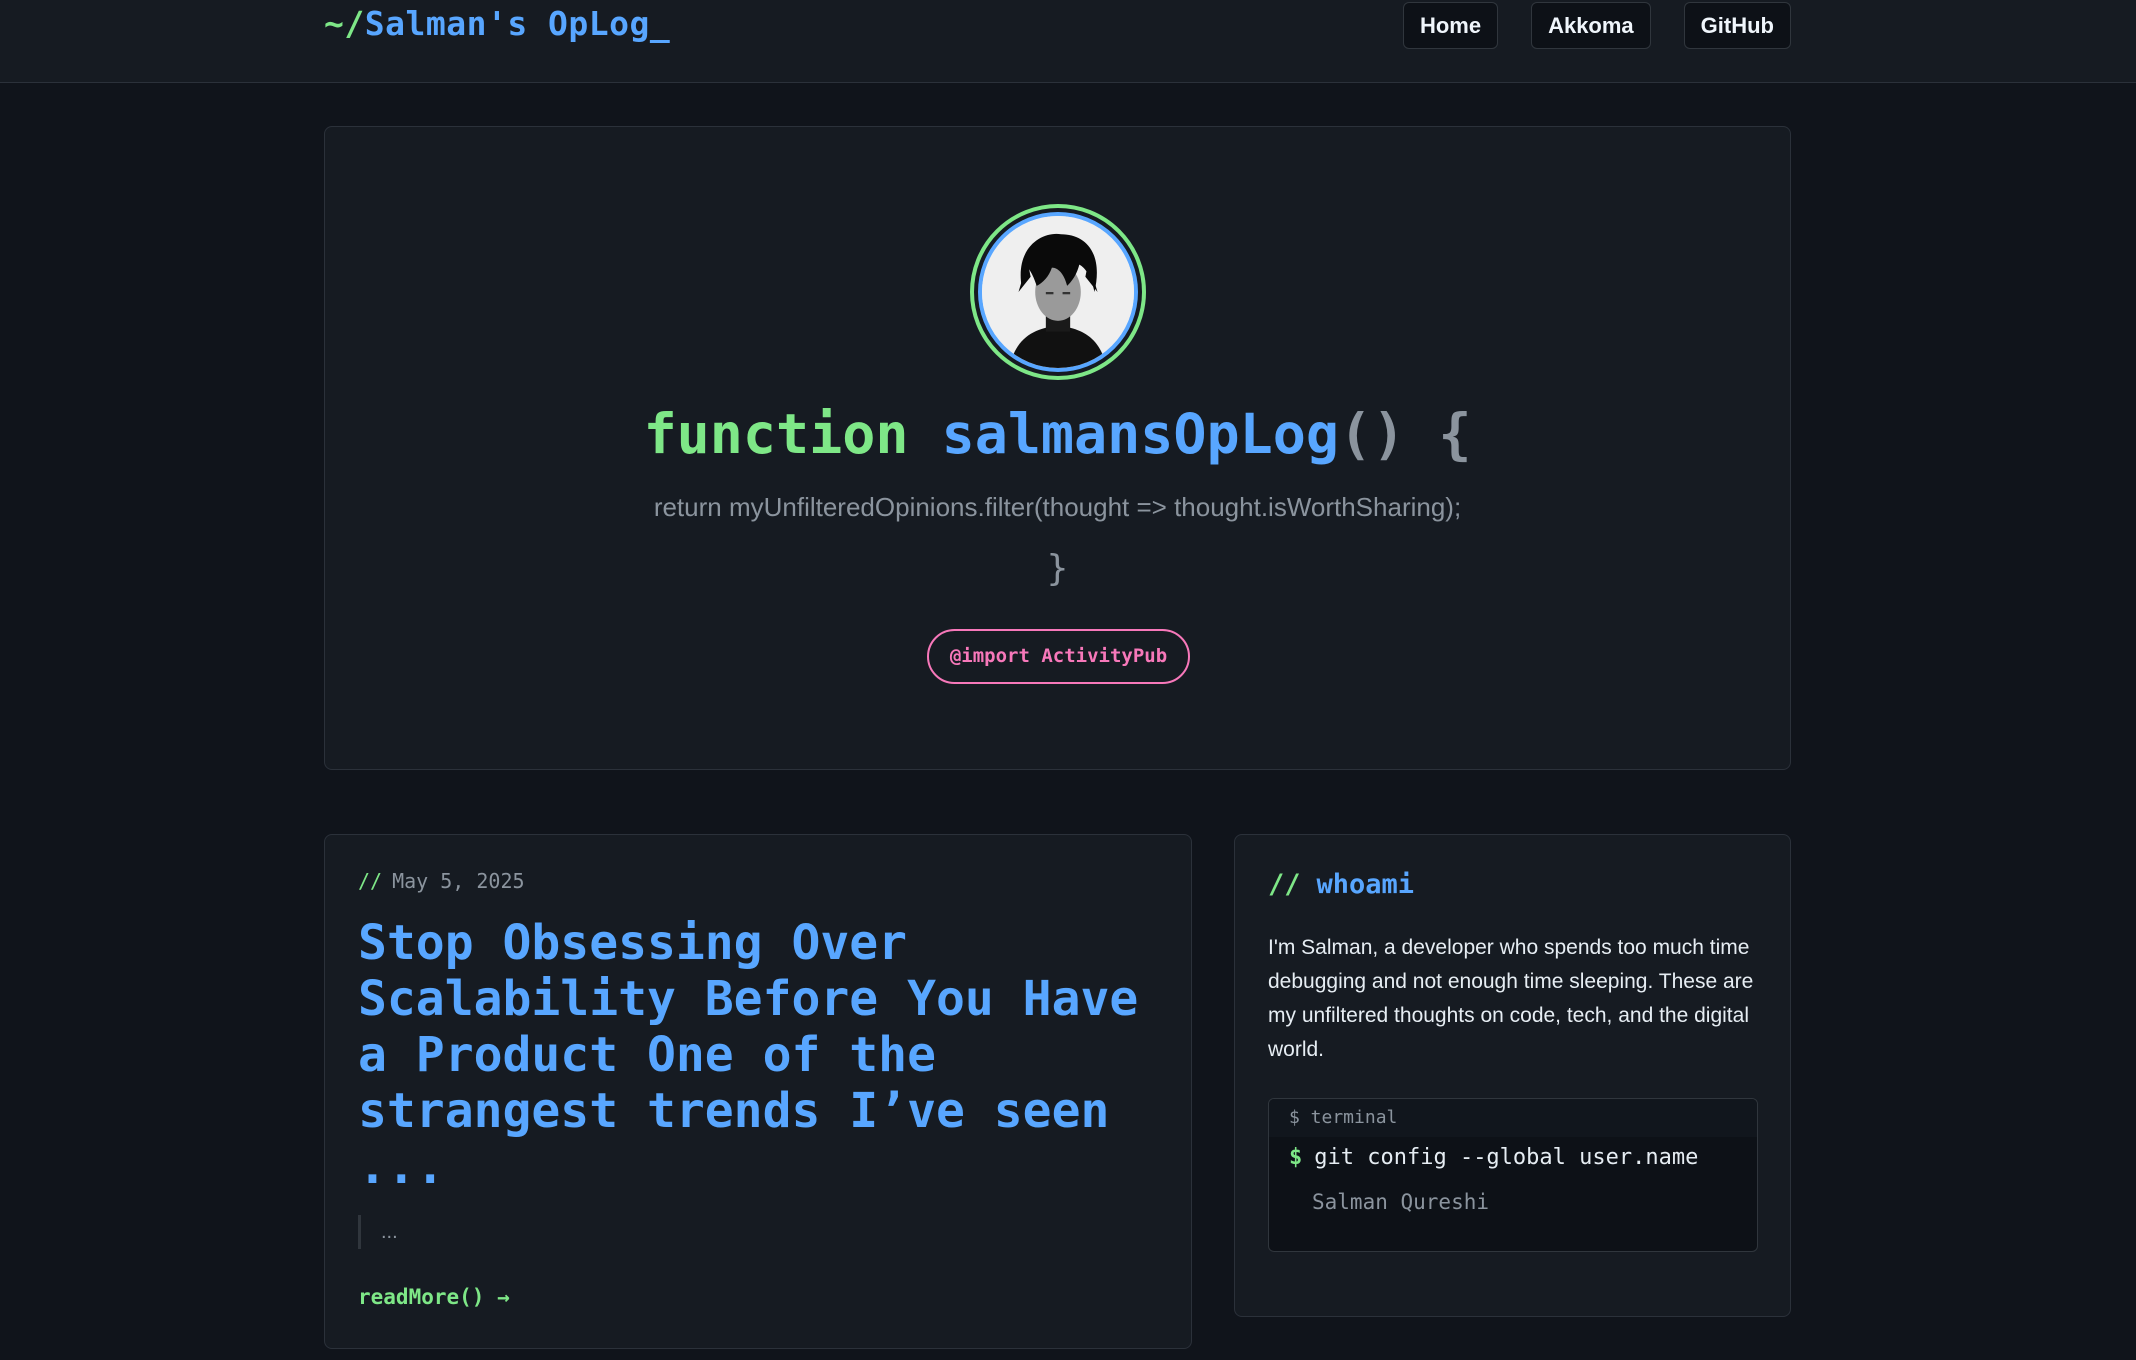 This screenshot has height=1360, width=2136. Describe the element at coordinates (1737, 25) in the screenshot. I see `nav-github-link: GitHub` at that location.